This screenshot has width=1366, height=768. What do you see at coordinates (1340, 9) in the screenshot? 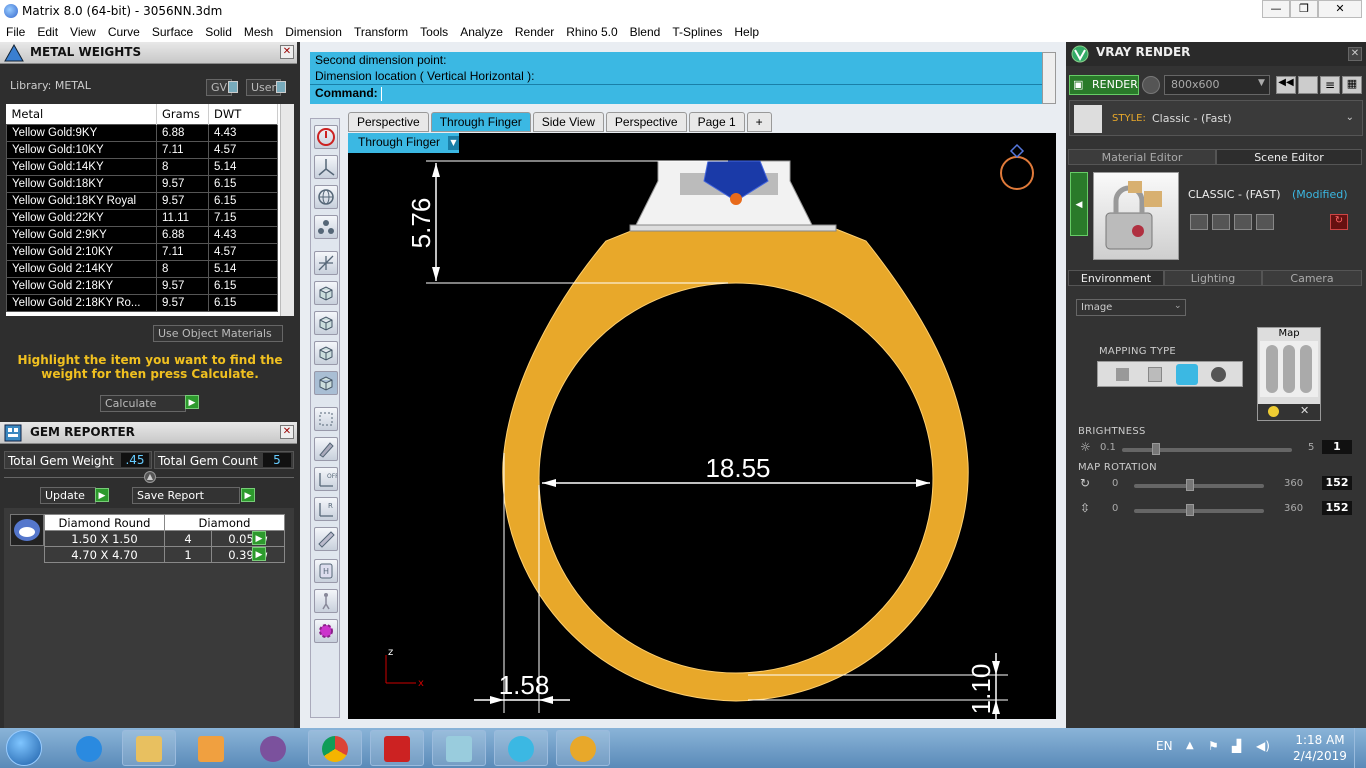
I see `close-button: ✕` at bounding box center [1340, 9].